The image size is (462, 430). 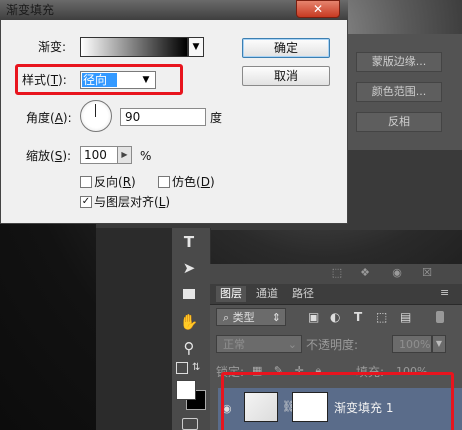 What do you see at coordinates (286, 48) in the screenshot?
I see `ok-button: 确定` at bounding box center [286, 48].